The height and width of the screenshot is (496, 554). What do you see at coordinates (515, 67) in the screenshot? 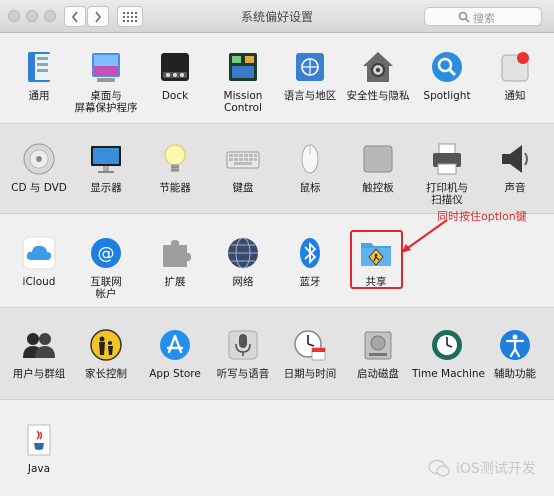
I see `notification-icon` at bounding box center [515, 67].